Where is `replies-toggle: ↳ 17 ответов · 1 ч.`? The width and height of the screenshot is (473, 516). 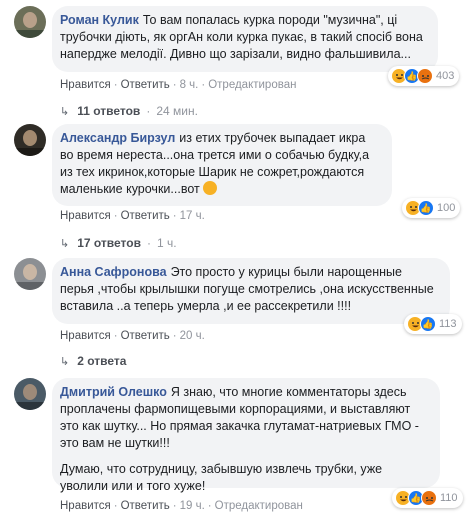
replies-toggle: ↳ 17 ответов · 1 ч. is located at coordinates (118, 243).